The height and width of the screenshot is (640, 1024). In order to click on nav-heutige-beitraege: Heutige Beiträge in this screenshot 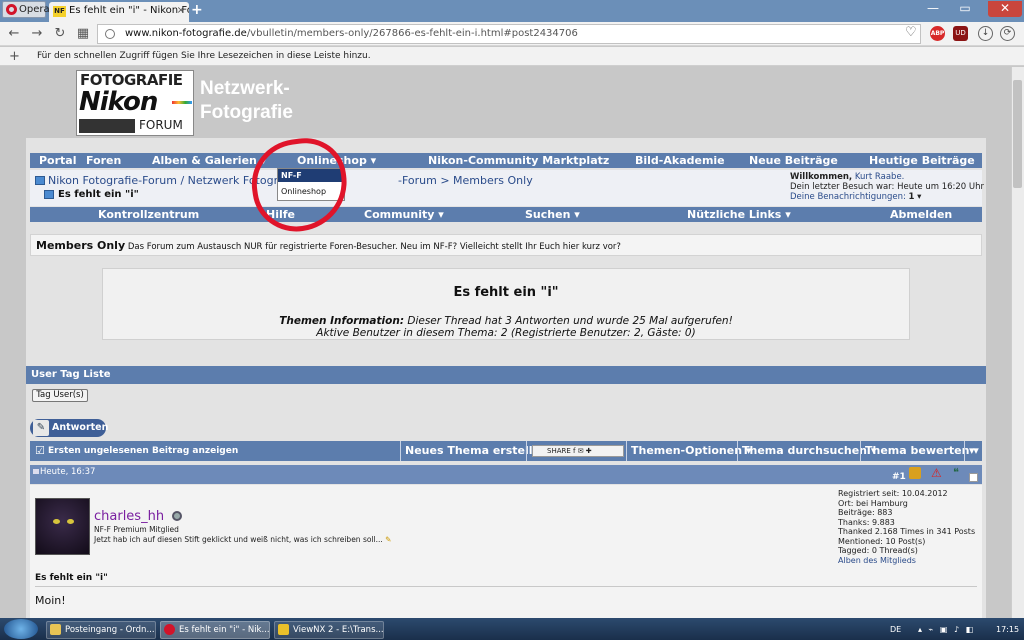, I will do `click(922, 160)`.